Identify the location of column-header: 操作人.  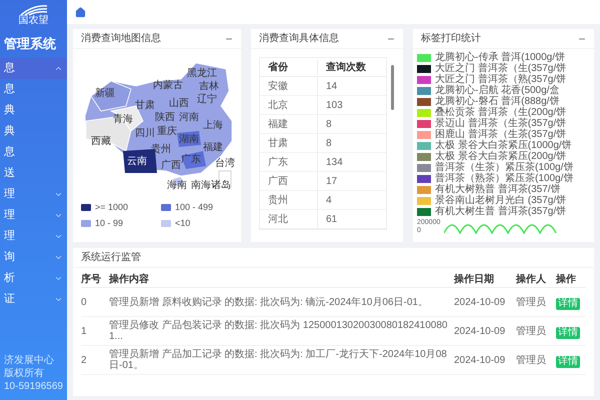
(531, 279).